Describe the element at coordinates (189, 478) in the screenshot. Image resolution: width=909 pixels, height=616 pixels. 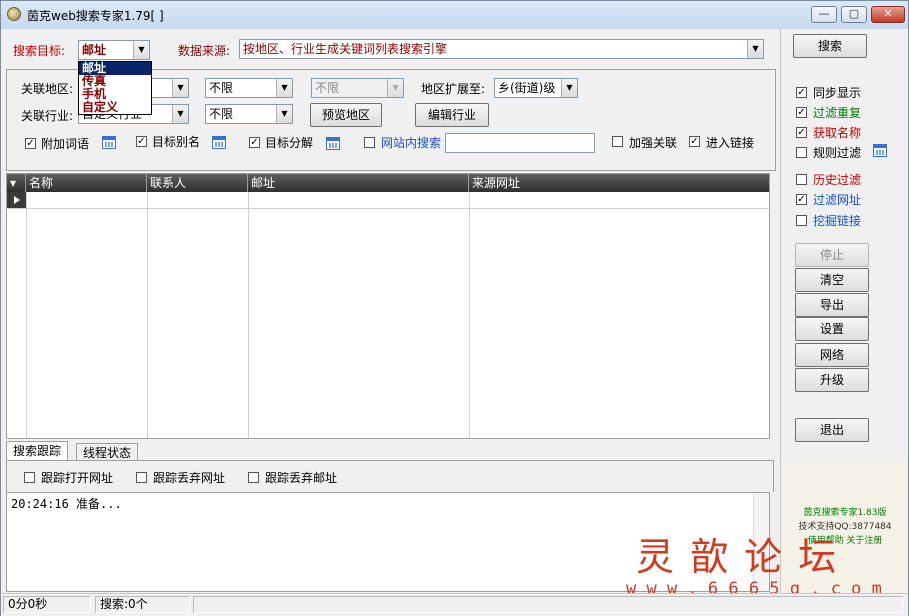
I see `track-drop-url-label: 跟踪丢弃网址` at that location.